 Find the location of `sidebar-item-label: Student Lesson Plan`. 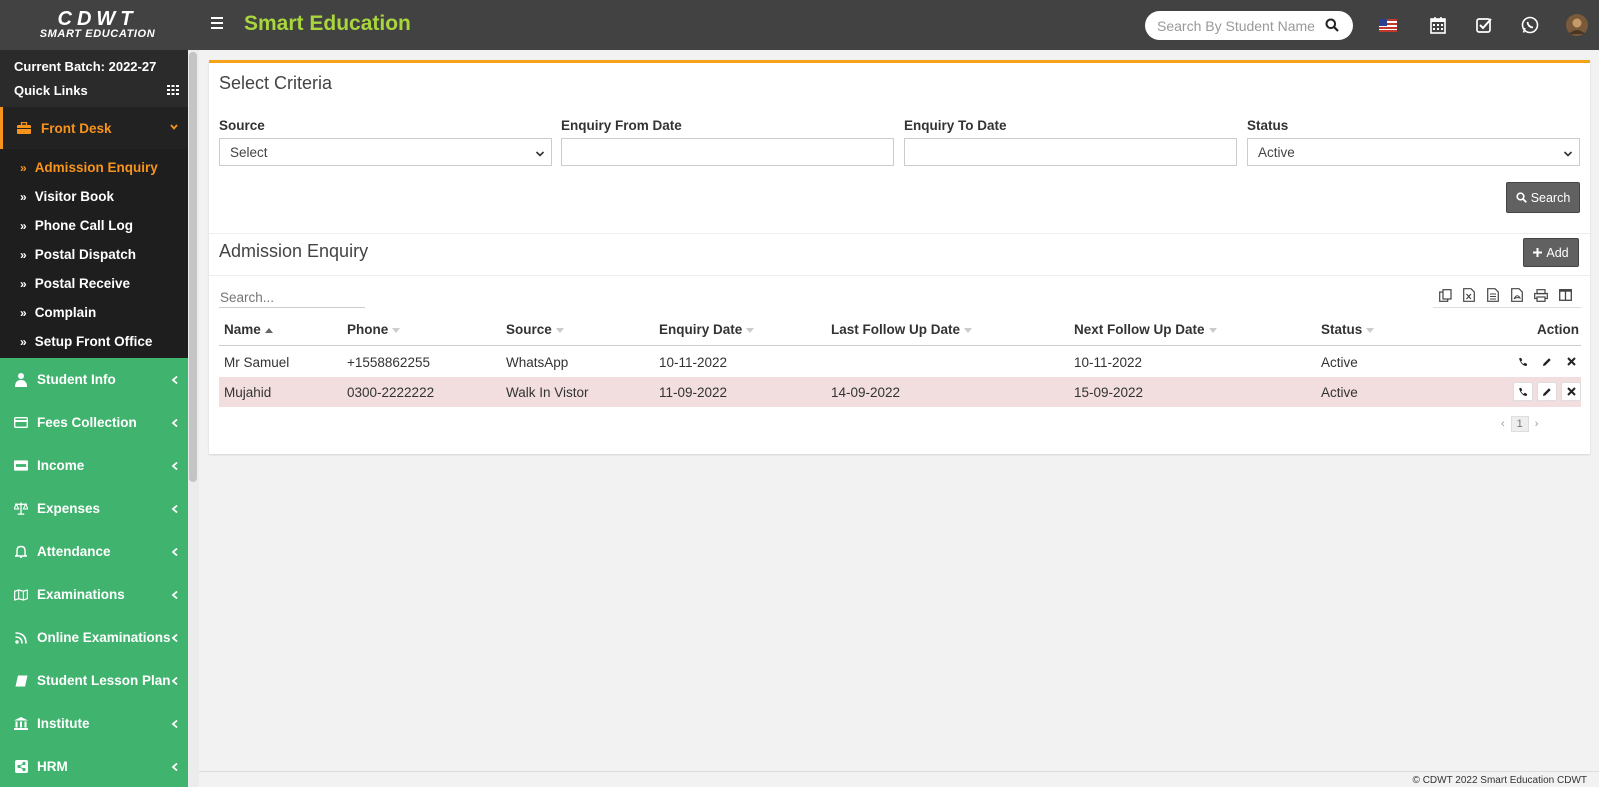

sidebar-item-label: Student Lesson Plan is located at coordinates (104, 680).